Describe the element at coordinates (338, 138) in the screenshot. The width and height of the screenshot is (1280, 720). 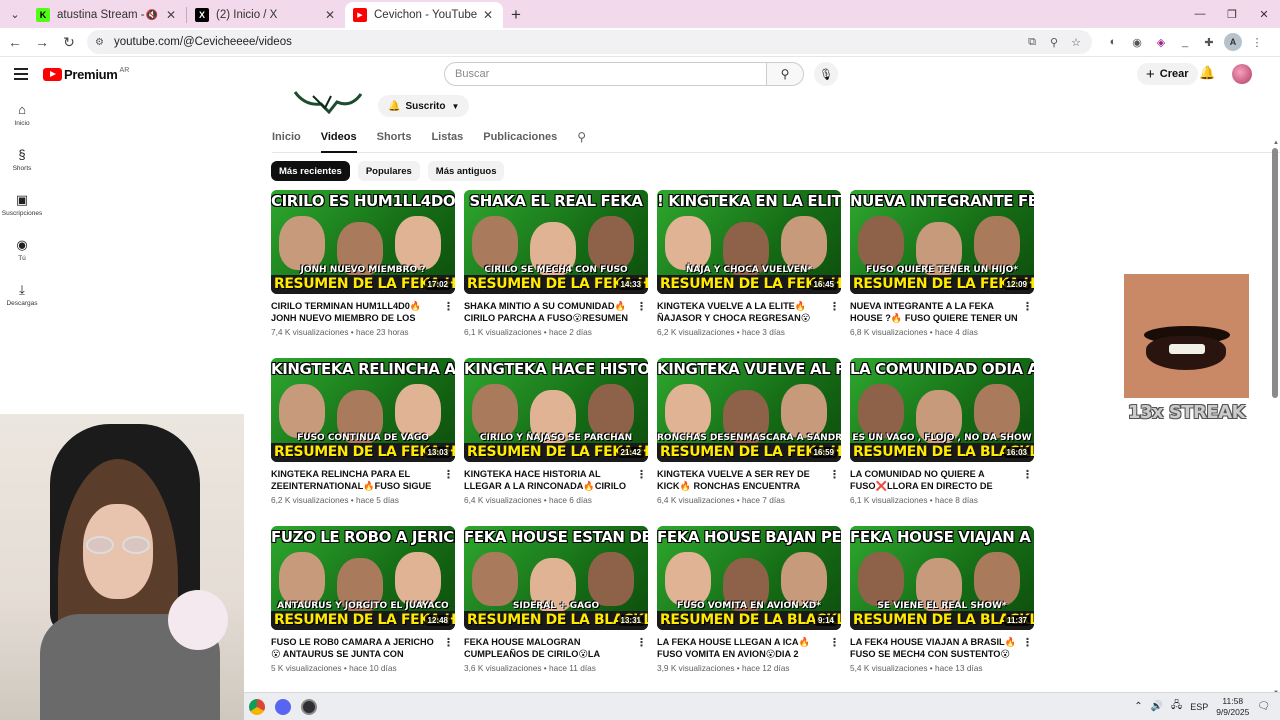
I see `tab-videos: Videos` at that location.